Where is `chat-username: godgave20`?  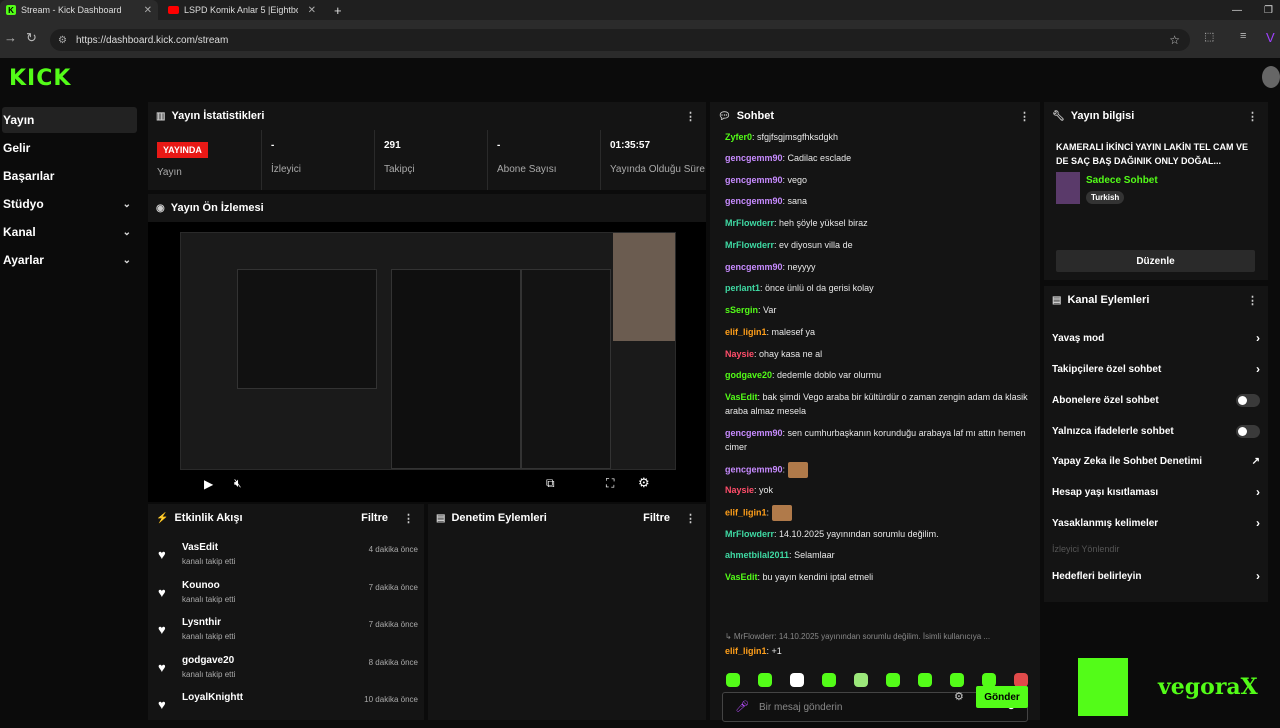 chat-username: godgave20 is located at coordinates (748, 375).